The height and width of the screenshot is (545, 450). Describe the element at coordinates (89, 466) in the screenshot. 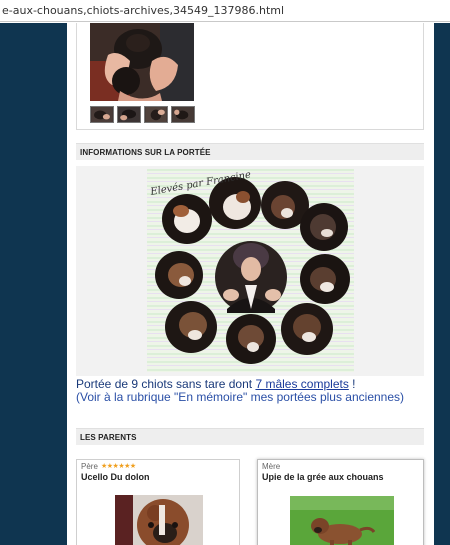

I see `father-role: Père` at that location.